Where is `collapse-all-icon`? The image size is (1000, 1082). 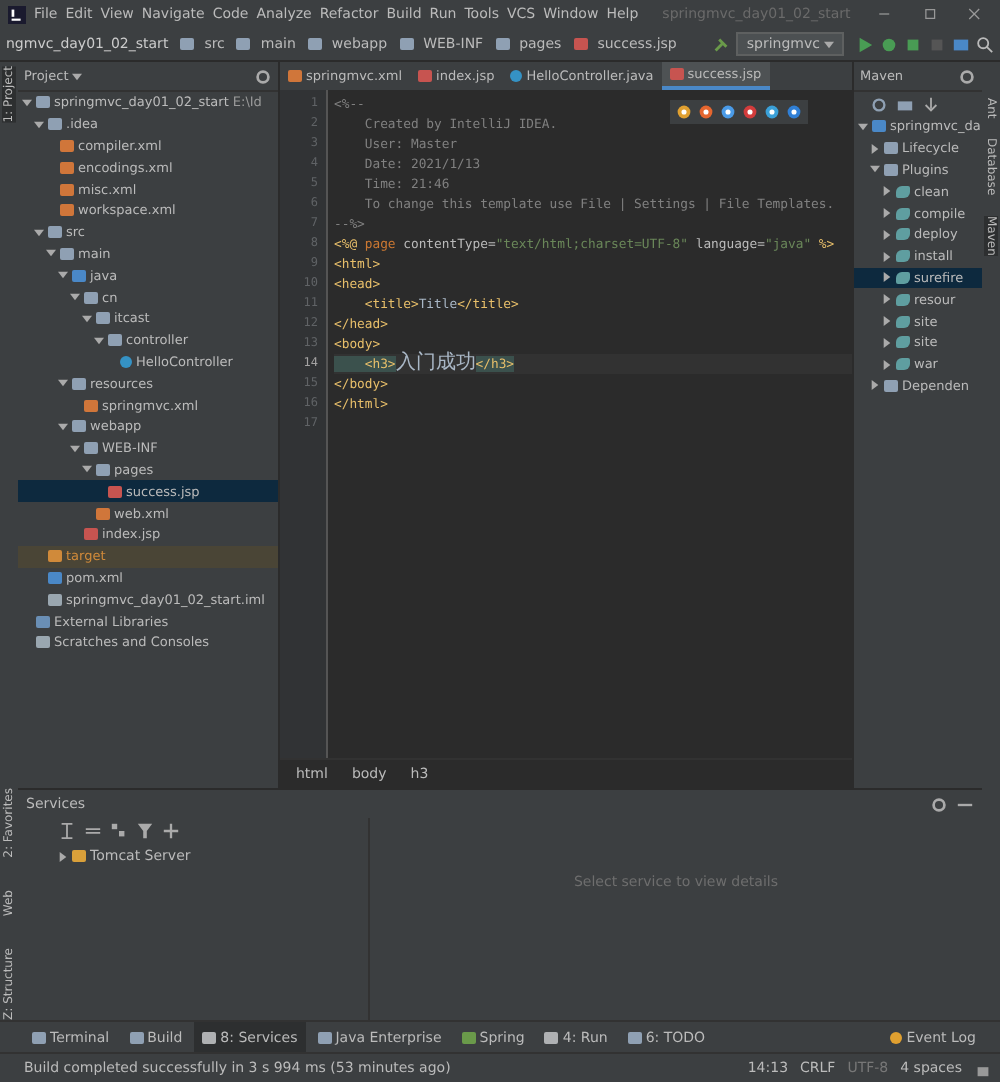
collapse-all-icon is located at coordinates (93, 831).